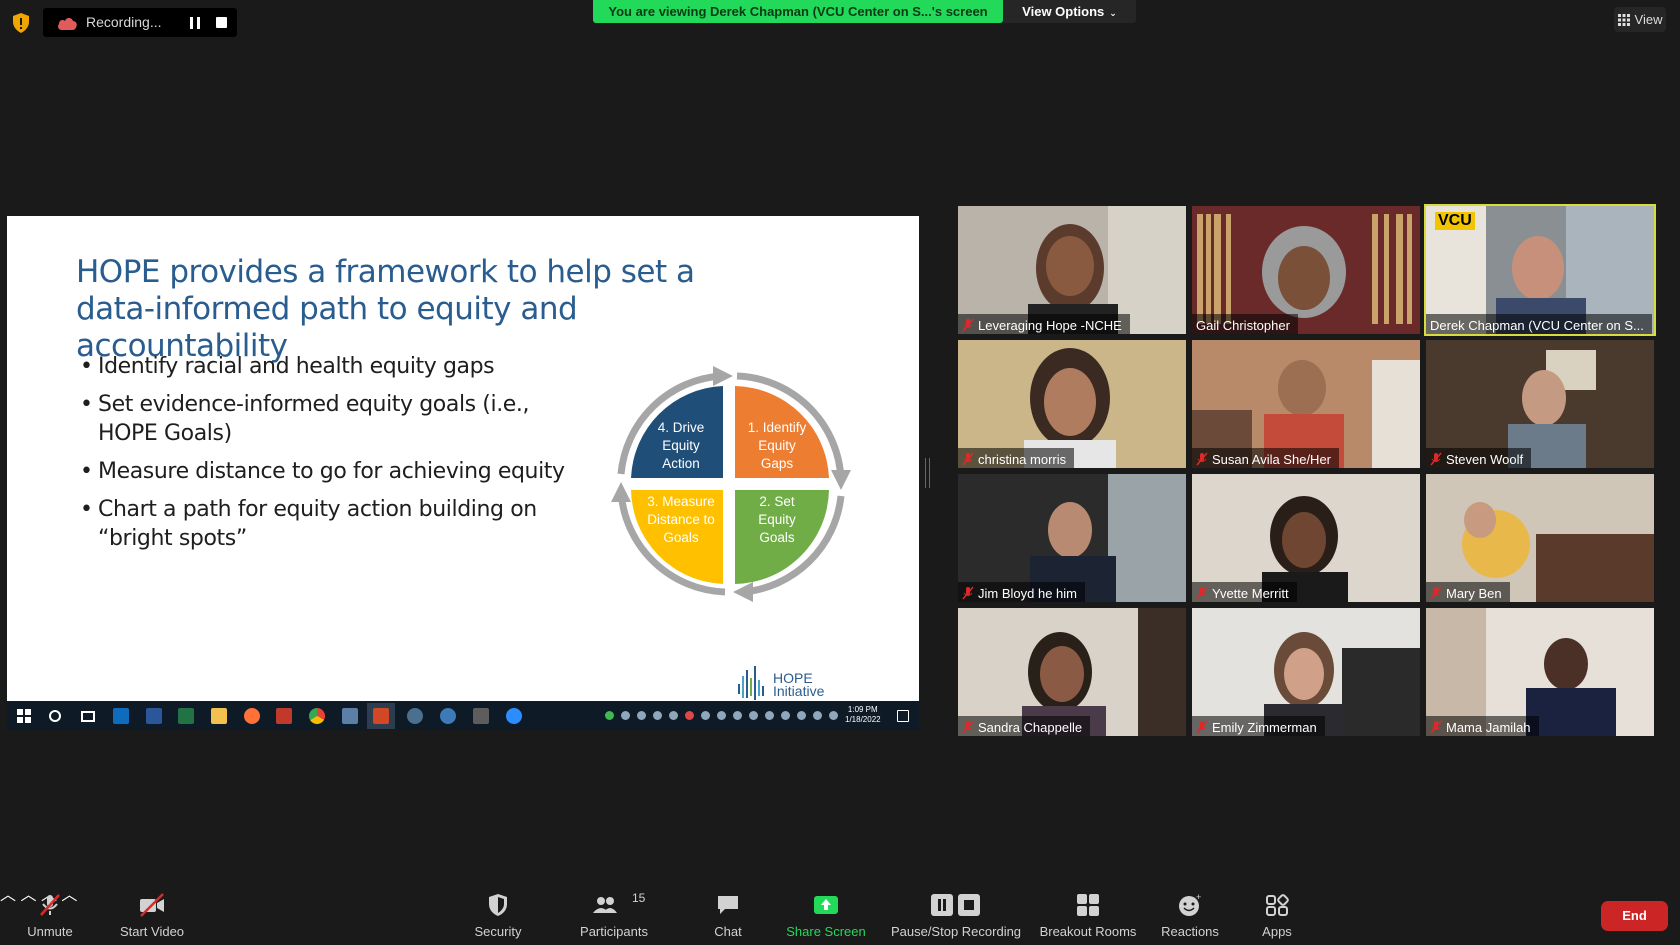 The image size is (1680, 945). What do you see at coordinates (152, 905) in the screenshot?
I see `video-off-icon` at bounding box center [152, 905].